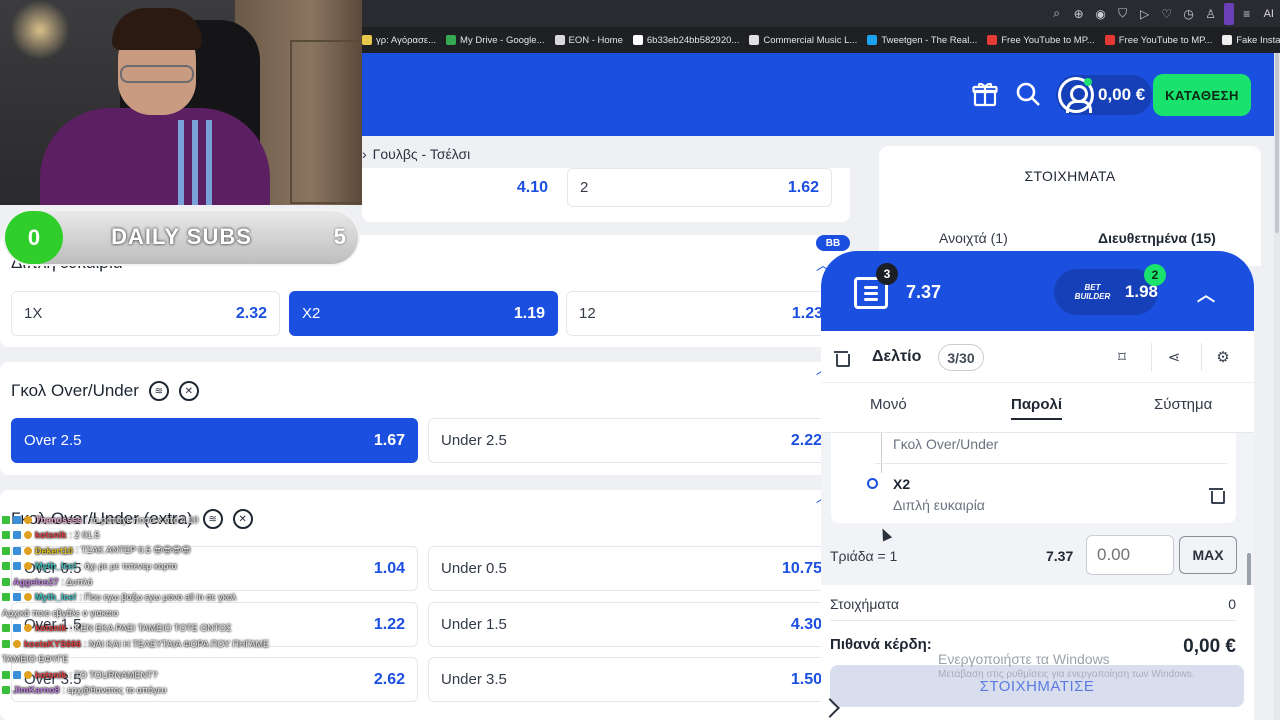  What do you see at coordinates (631, 679) in the screenshot?
I see `odd-button: Under 3.5 1.50` at bounding box center [631, 679].